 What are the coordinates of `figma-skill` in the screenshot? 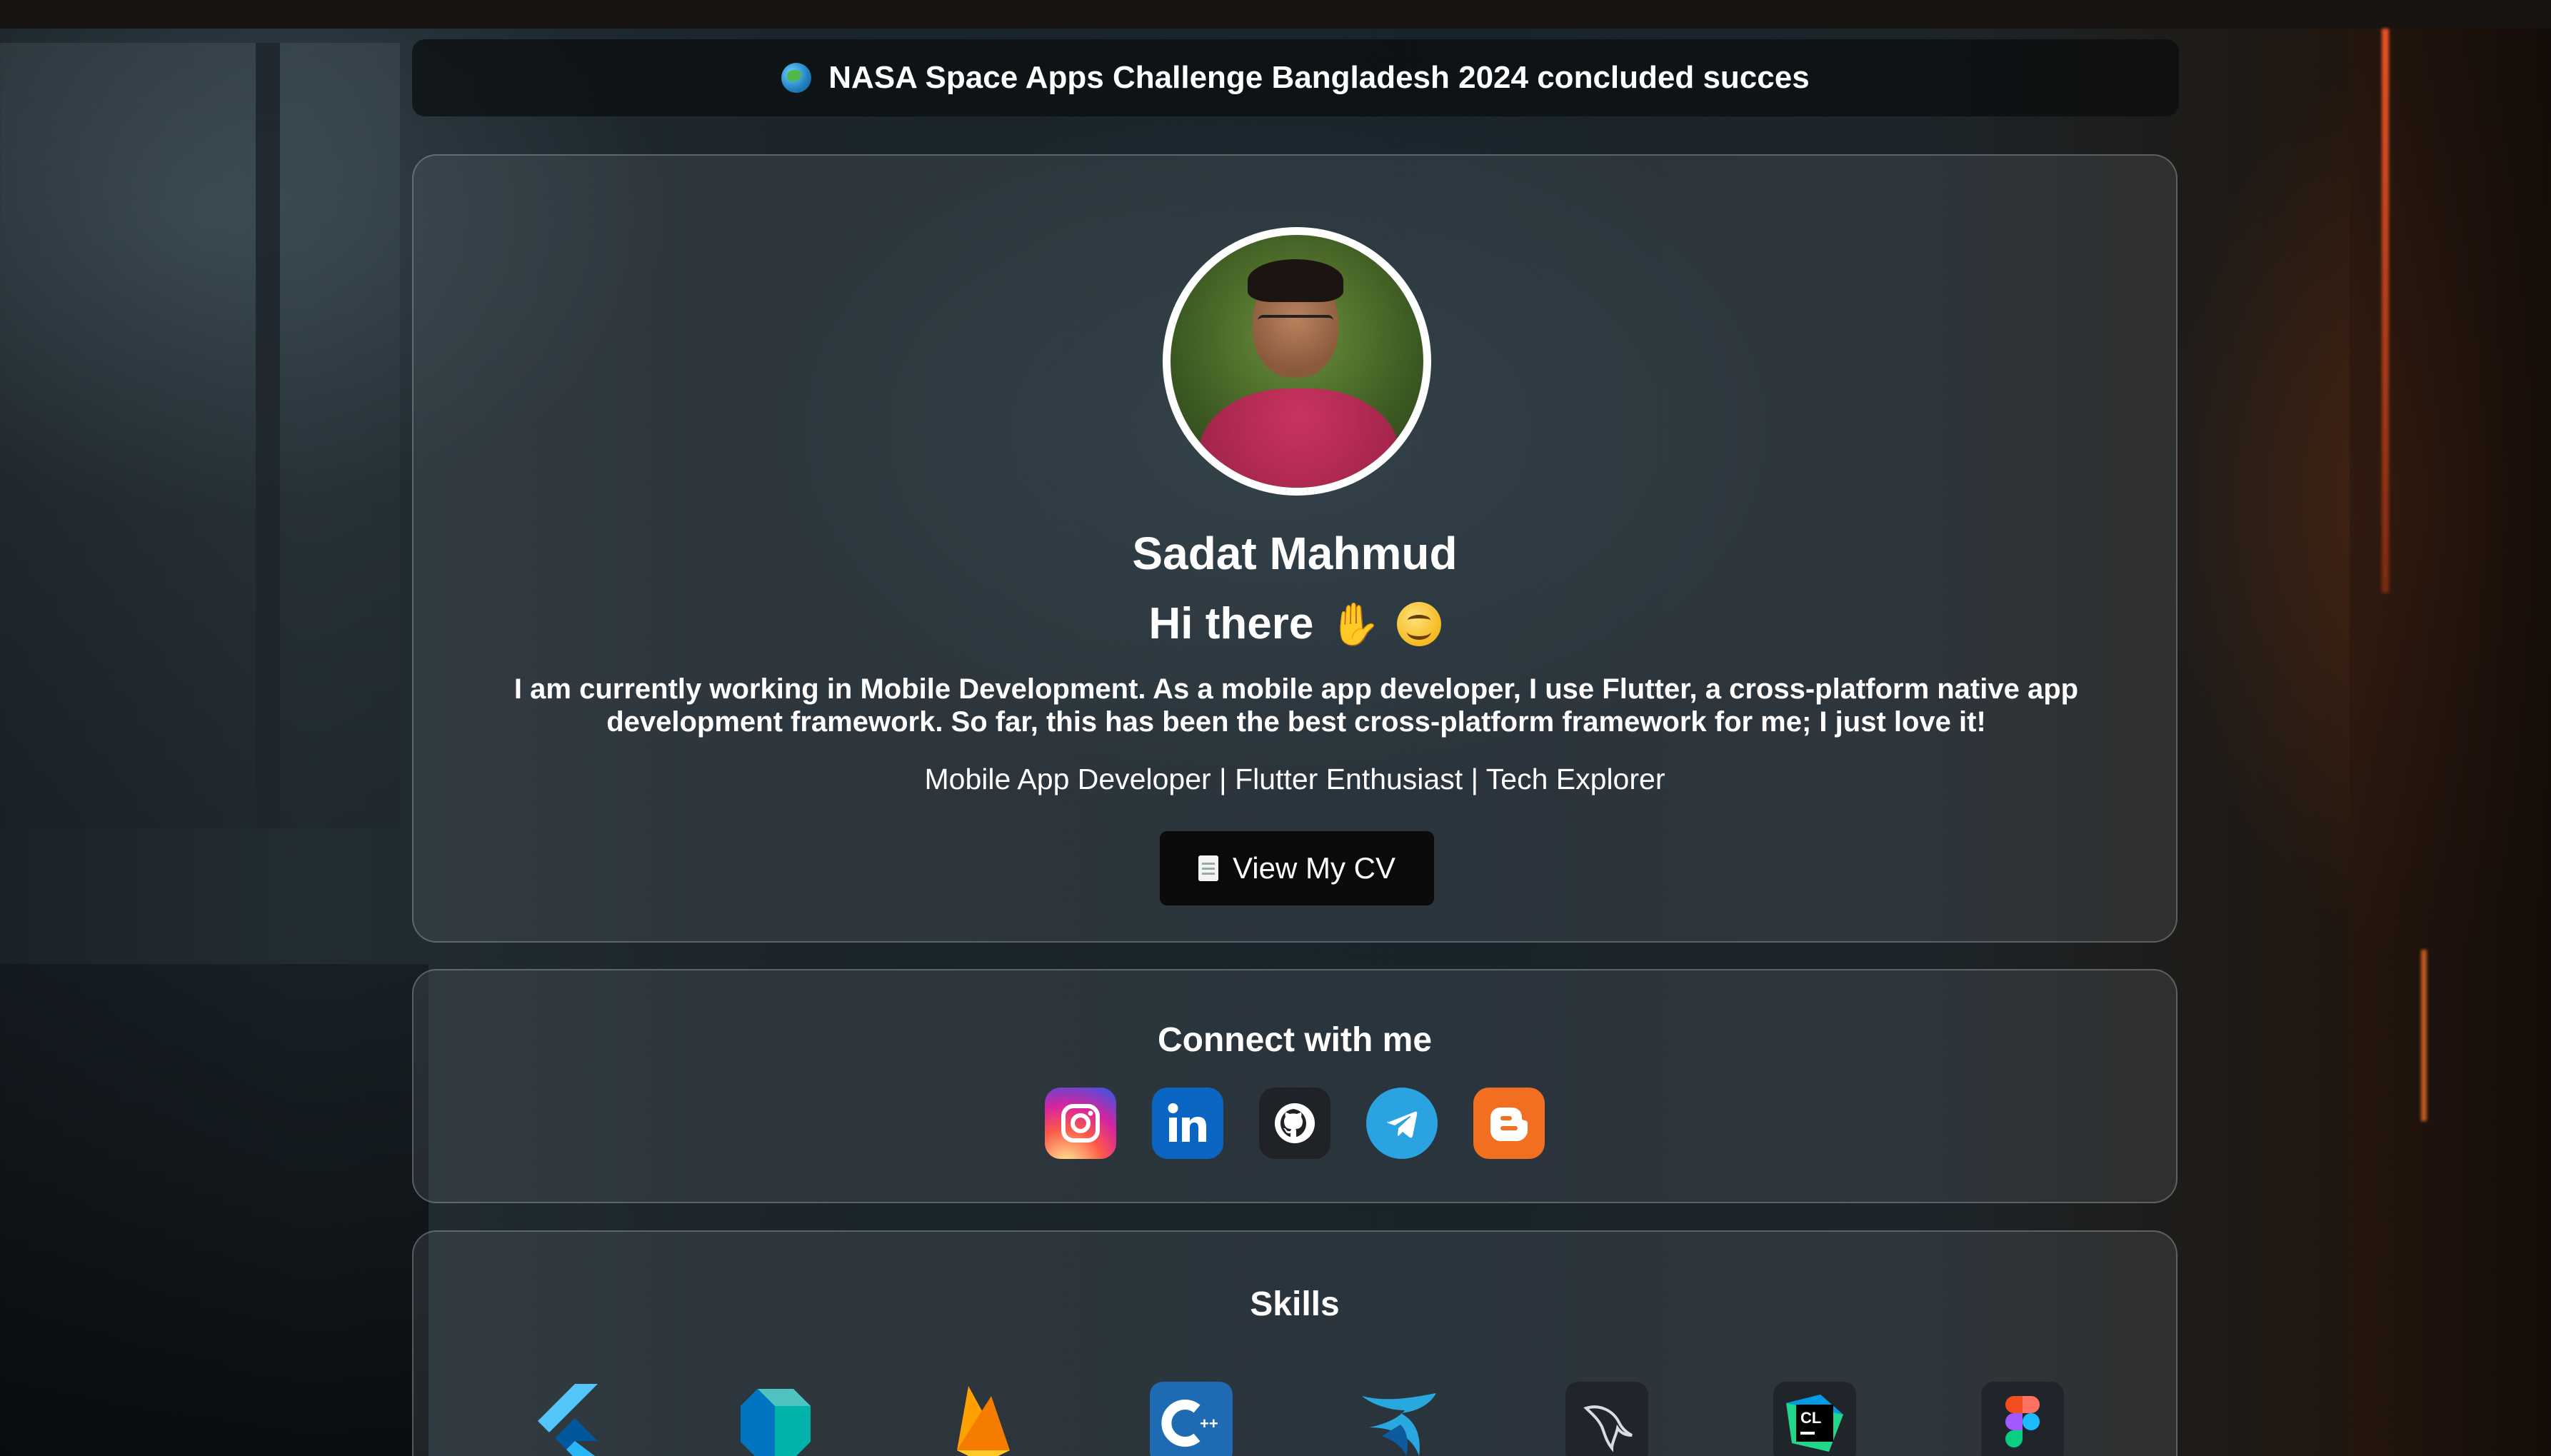 It's located at (2022, 1419).